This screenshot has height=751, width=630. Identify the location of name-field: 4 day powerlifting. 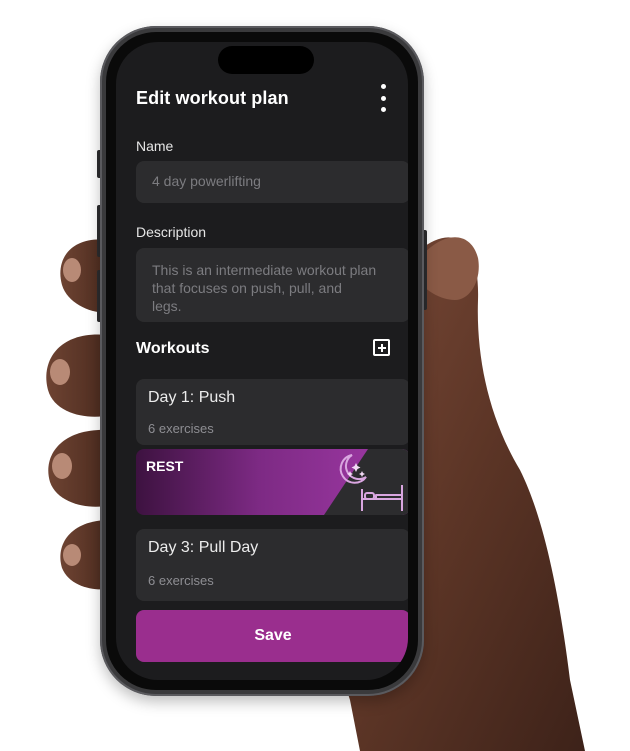
(272, 182).